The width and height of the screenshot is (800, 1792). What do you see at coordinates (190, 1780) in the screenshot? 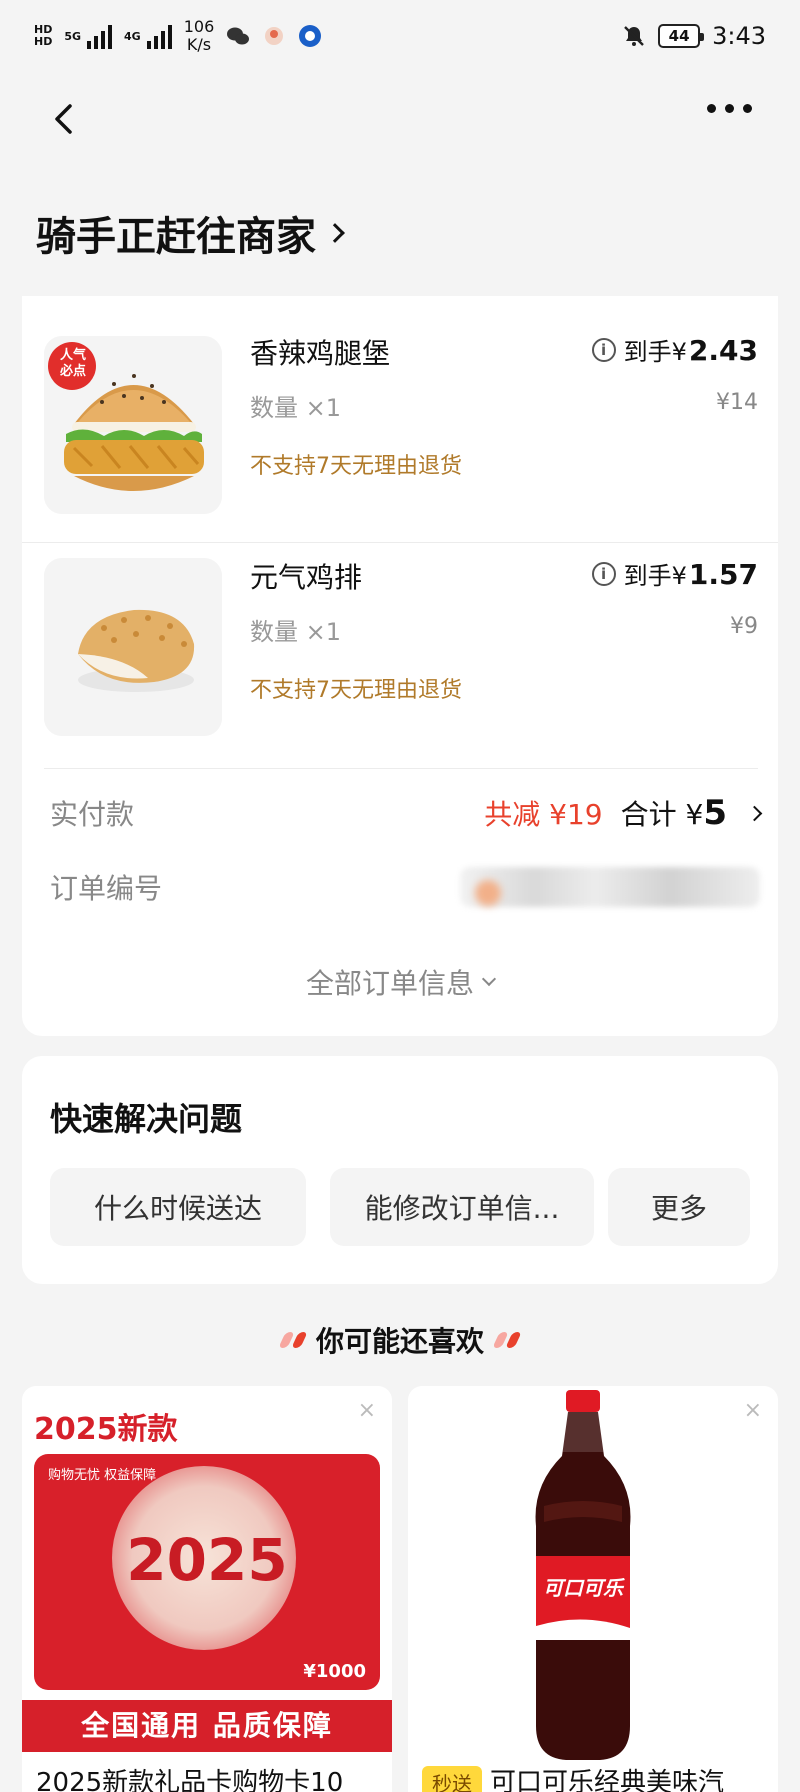
I see `product-title: 2025新款礼品卡购物卡10` at bounding box center [190, 1780].